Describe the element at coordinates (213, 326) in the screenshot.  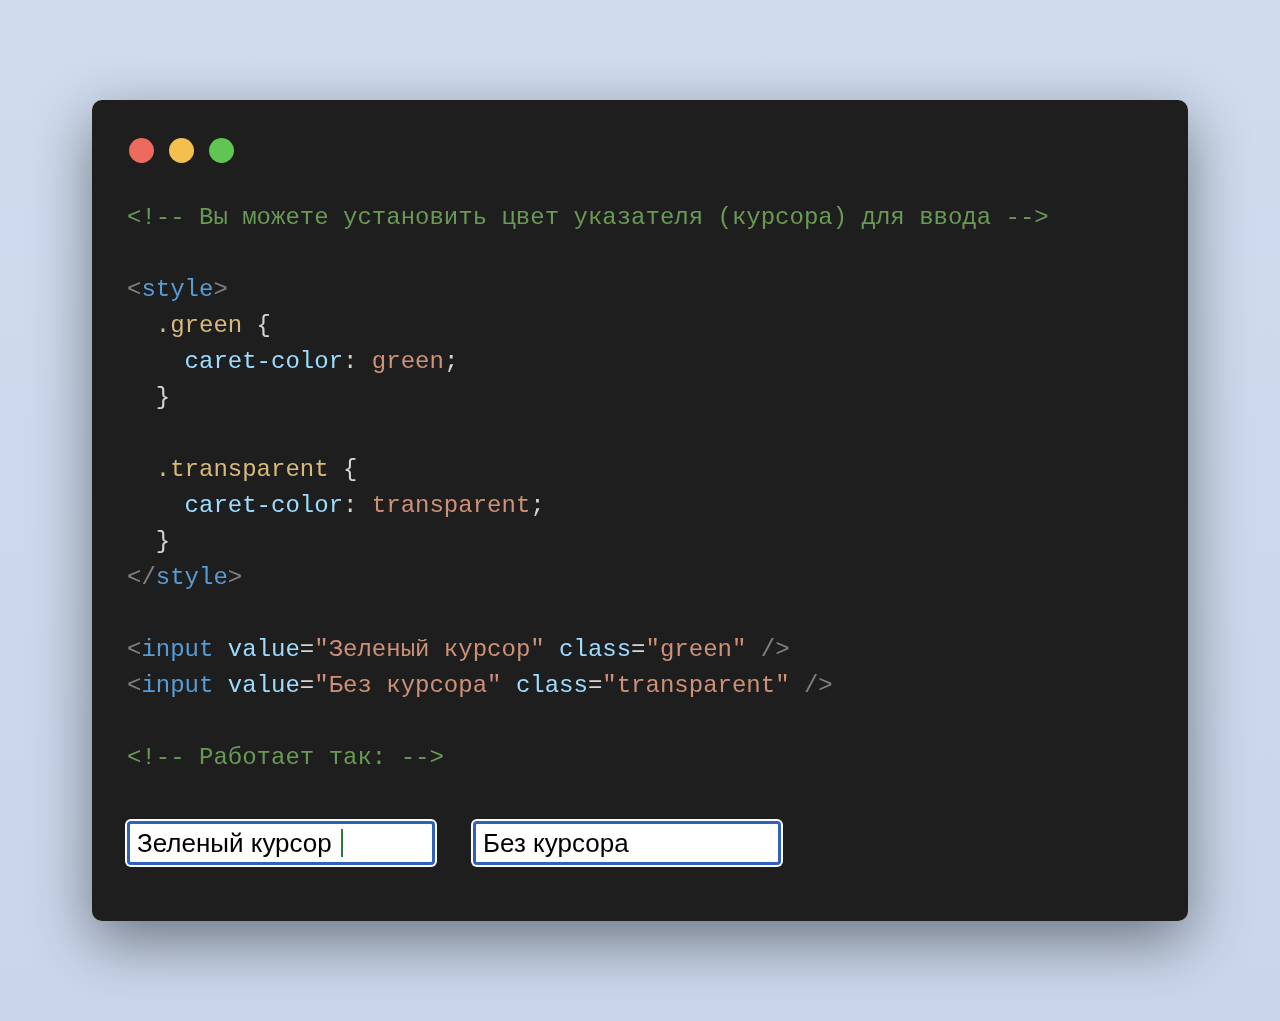
I see `code-line: .green {` at that location.